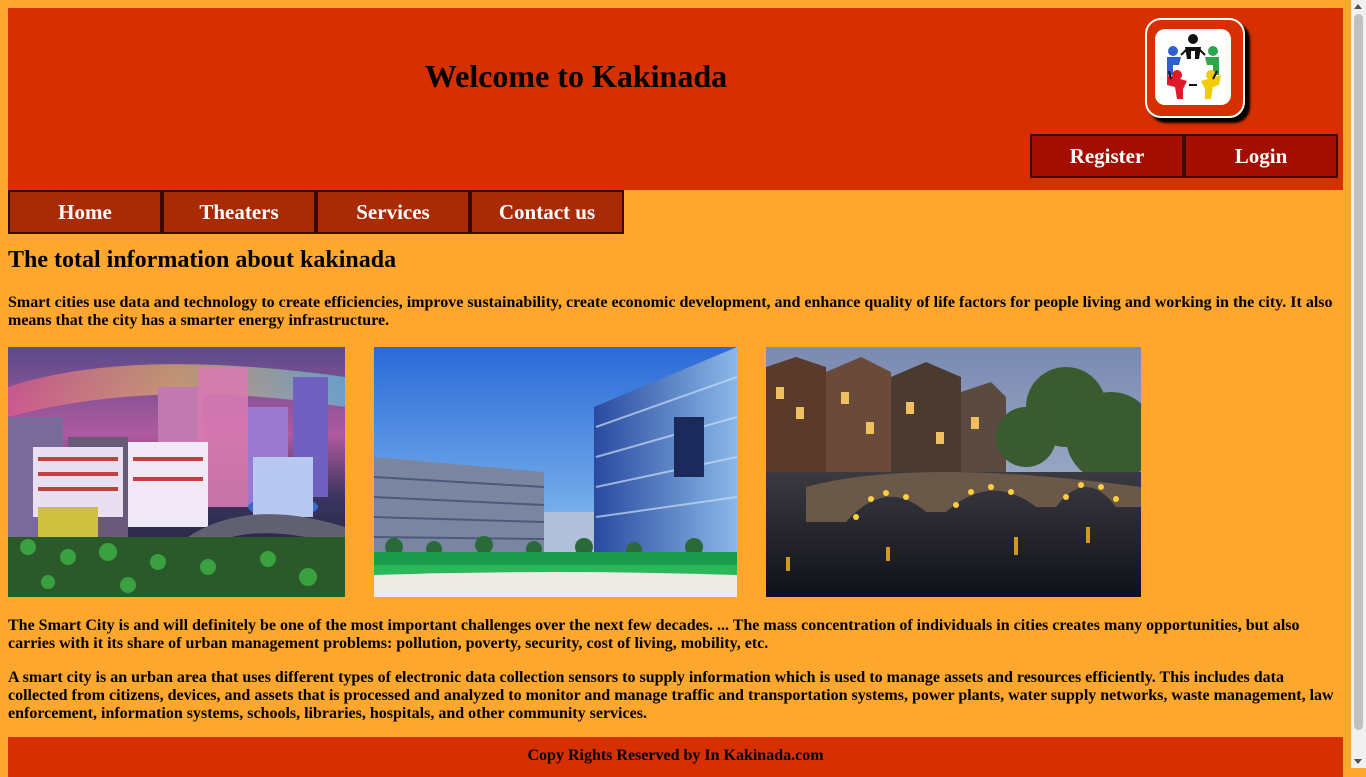  Describe the element at coordinates (675, 212) in the screenshot. I see `main-nav: Home Theaters Services Contact us` at that location.